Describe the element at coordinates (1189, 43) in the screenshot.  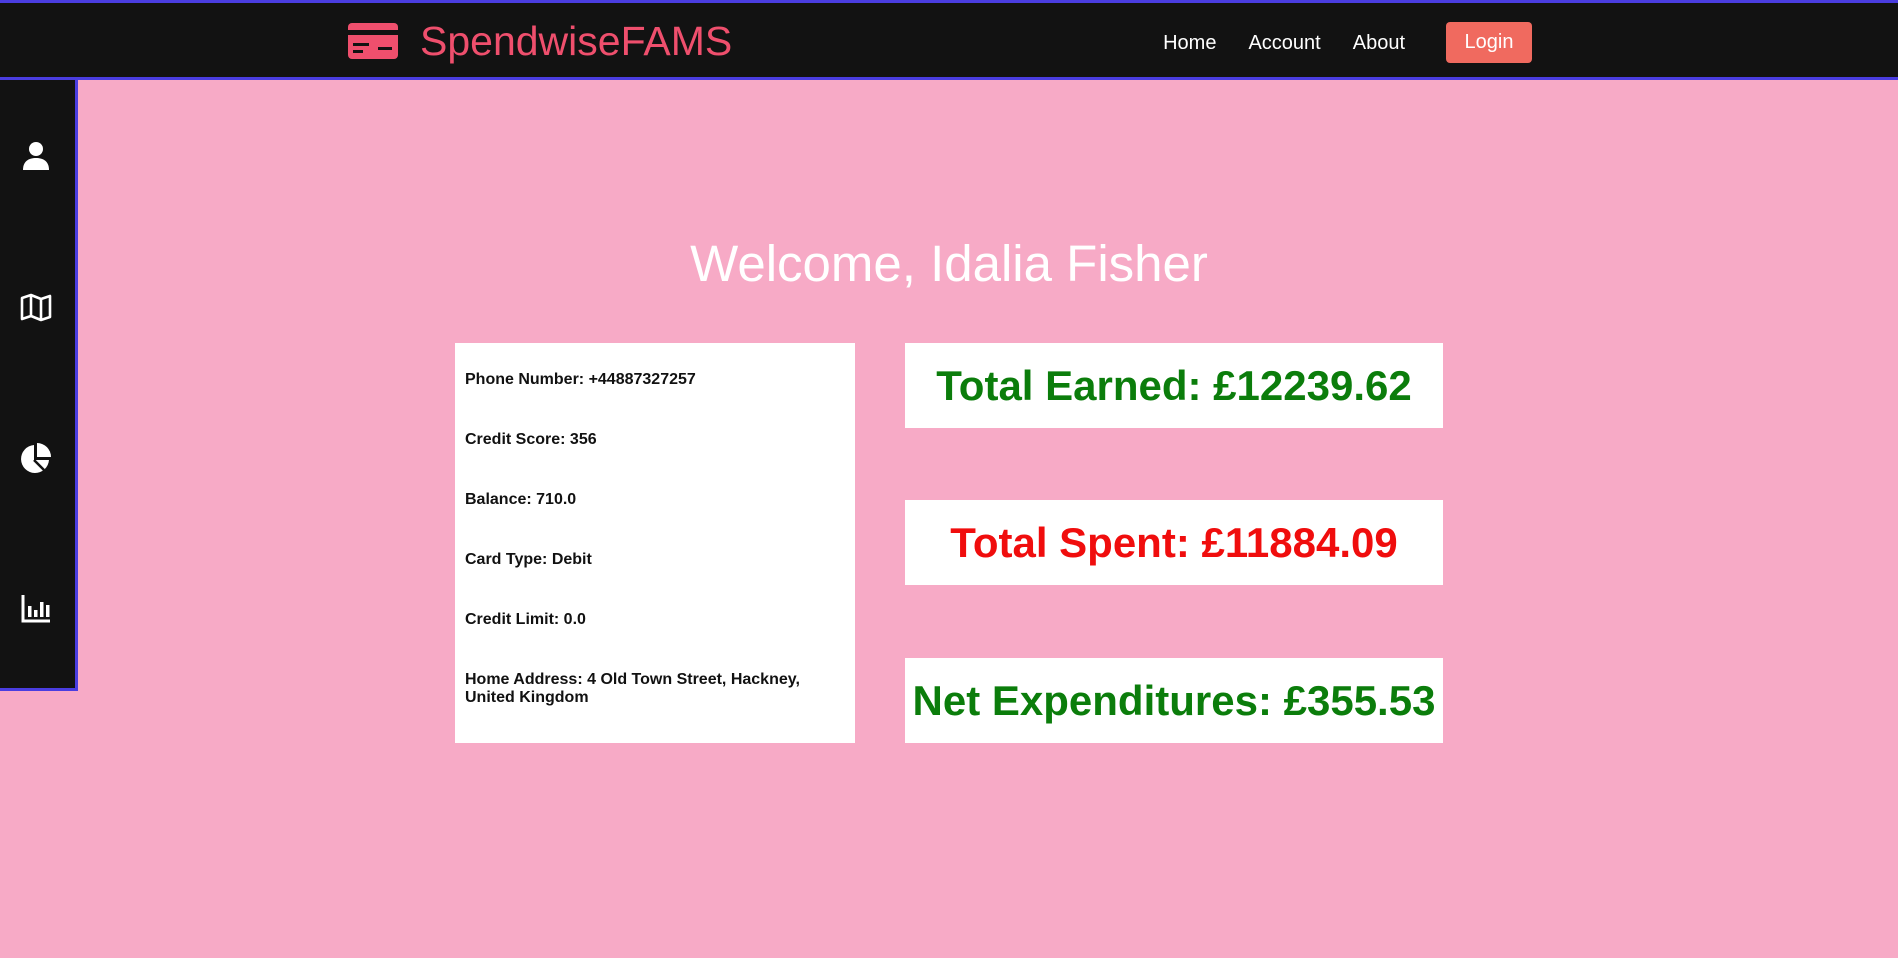
I see `nav-home-link: Home` at that location.